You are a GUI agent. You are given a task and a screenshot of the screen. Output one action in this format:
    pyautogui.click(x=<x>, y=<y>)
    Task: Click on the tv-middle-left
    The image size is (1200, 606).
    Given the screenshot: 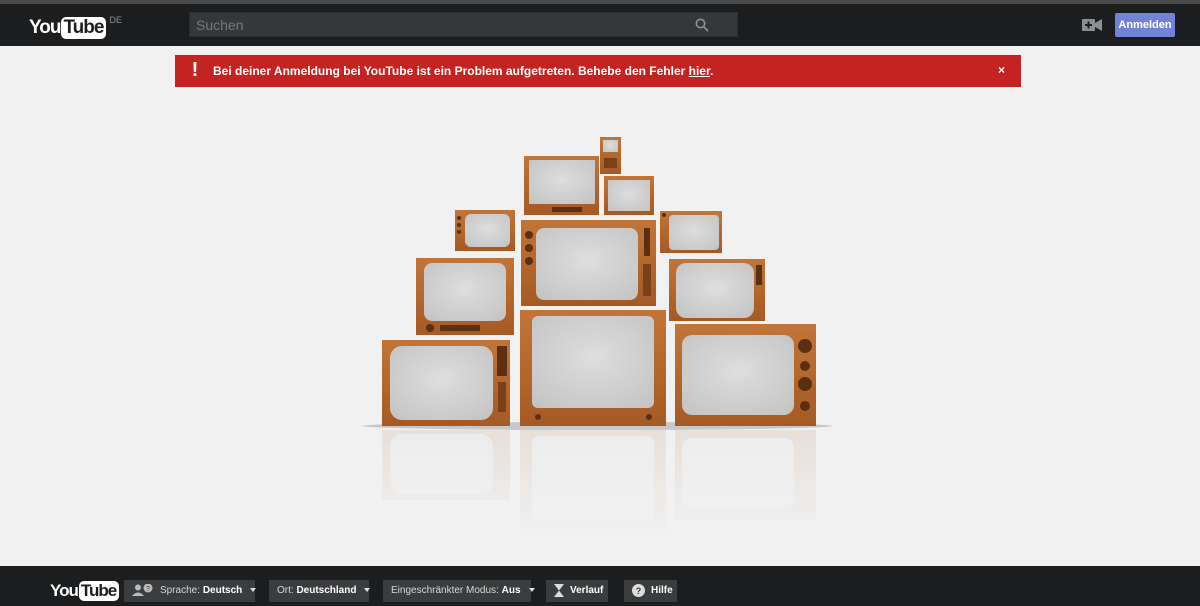 What is the action you would take?
    pyautogui.click(x=465, y=296)
    